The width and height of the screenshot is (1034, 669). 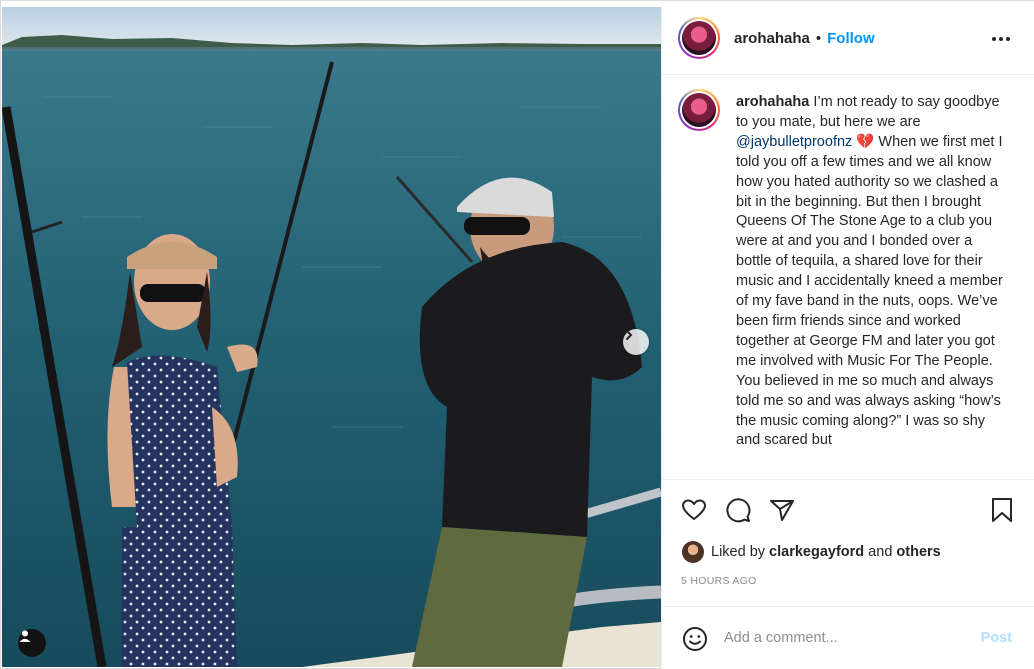 What do you see at coordinates (772, 38) in the screenshot?
I see `author-username: arohahaha` at bounding box center [772, 38].